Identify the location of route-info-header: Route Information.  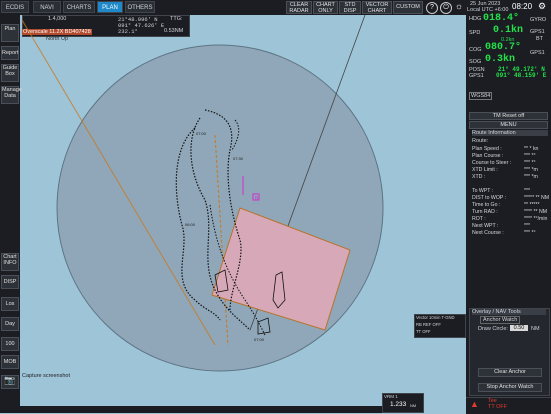
(510, 133).